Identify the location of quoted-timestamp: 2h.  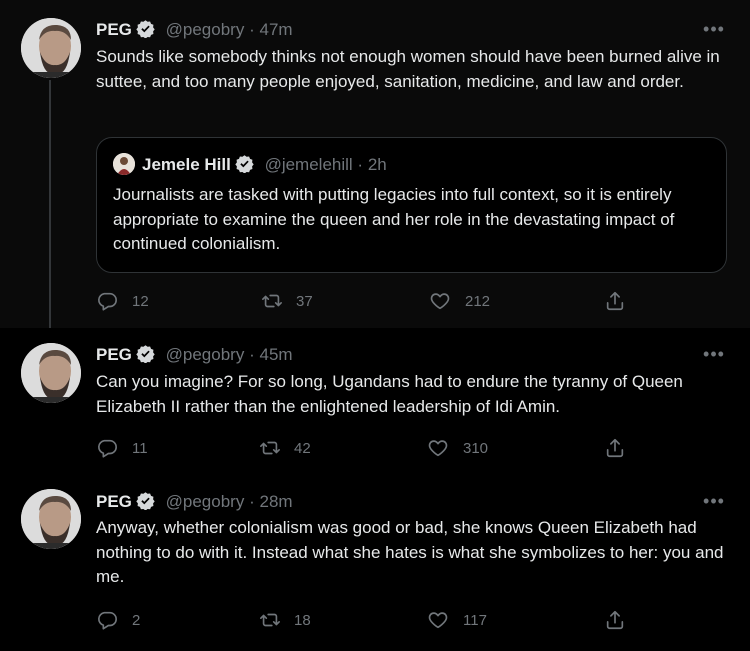
(377, 164).